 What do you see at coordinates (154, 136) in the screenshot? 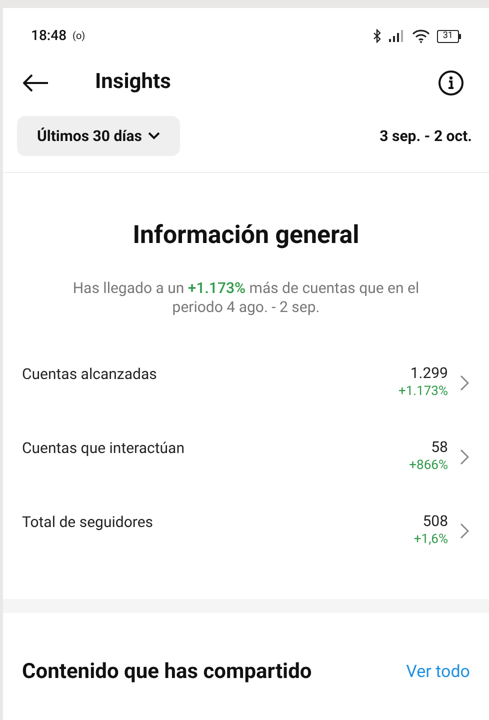
I see `chevron-down-icon` at bounding box center [154, 136].